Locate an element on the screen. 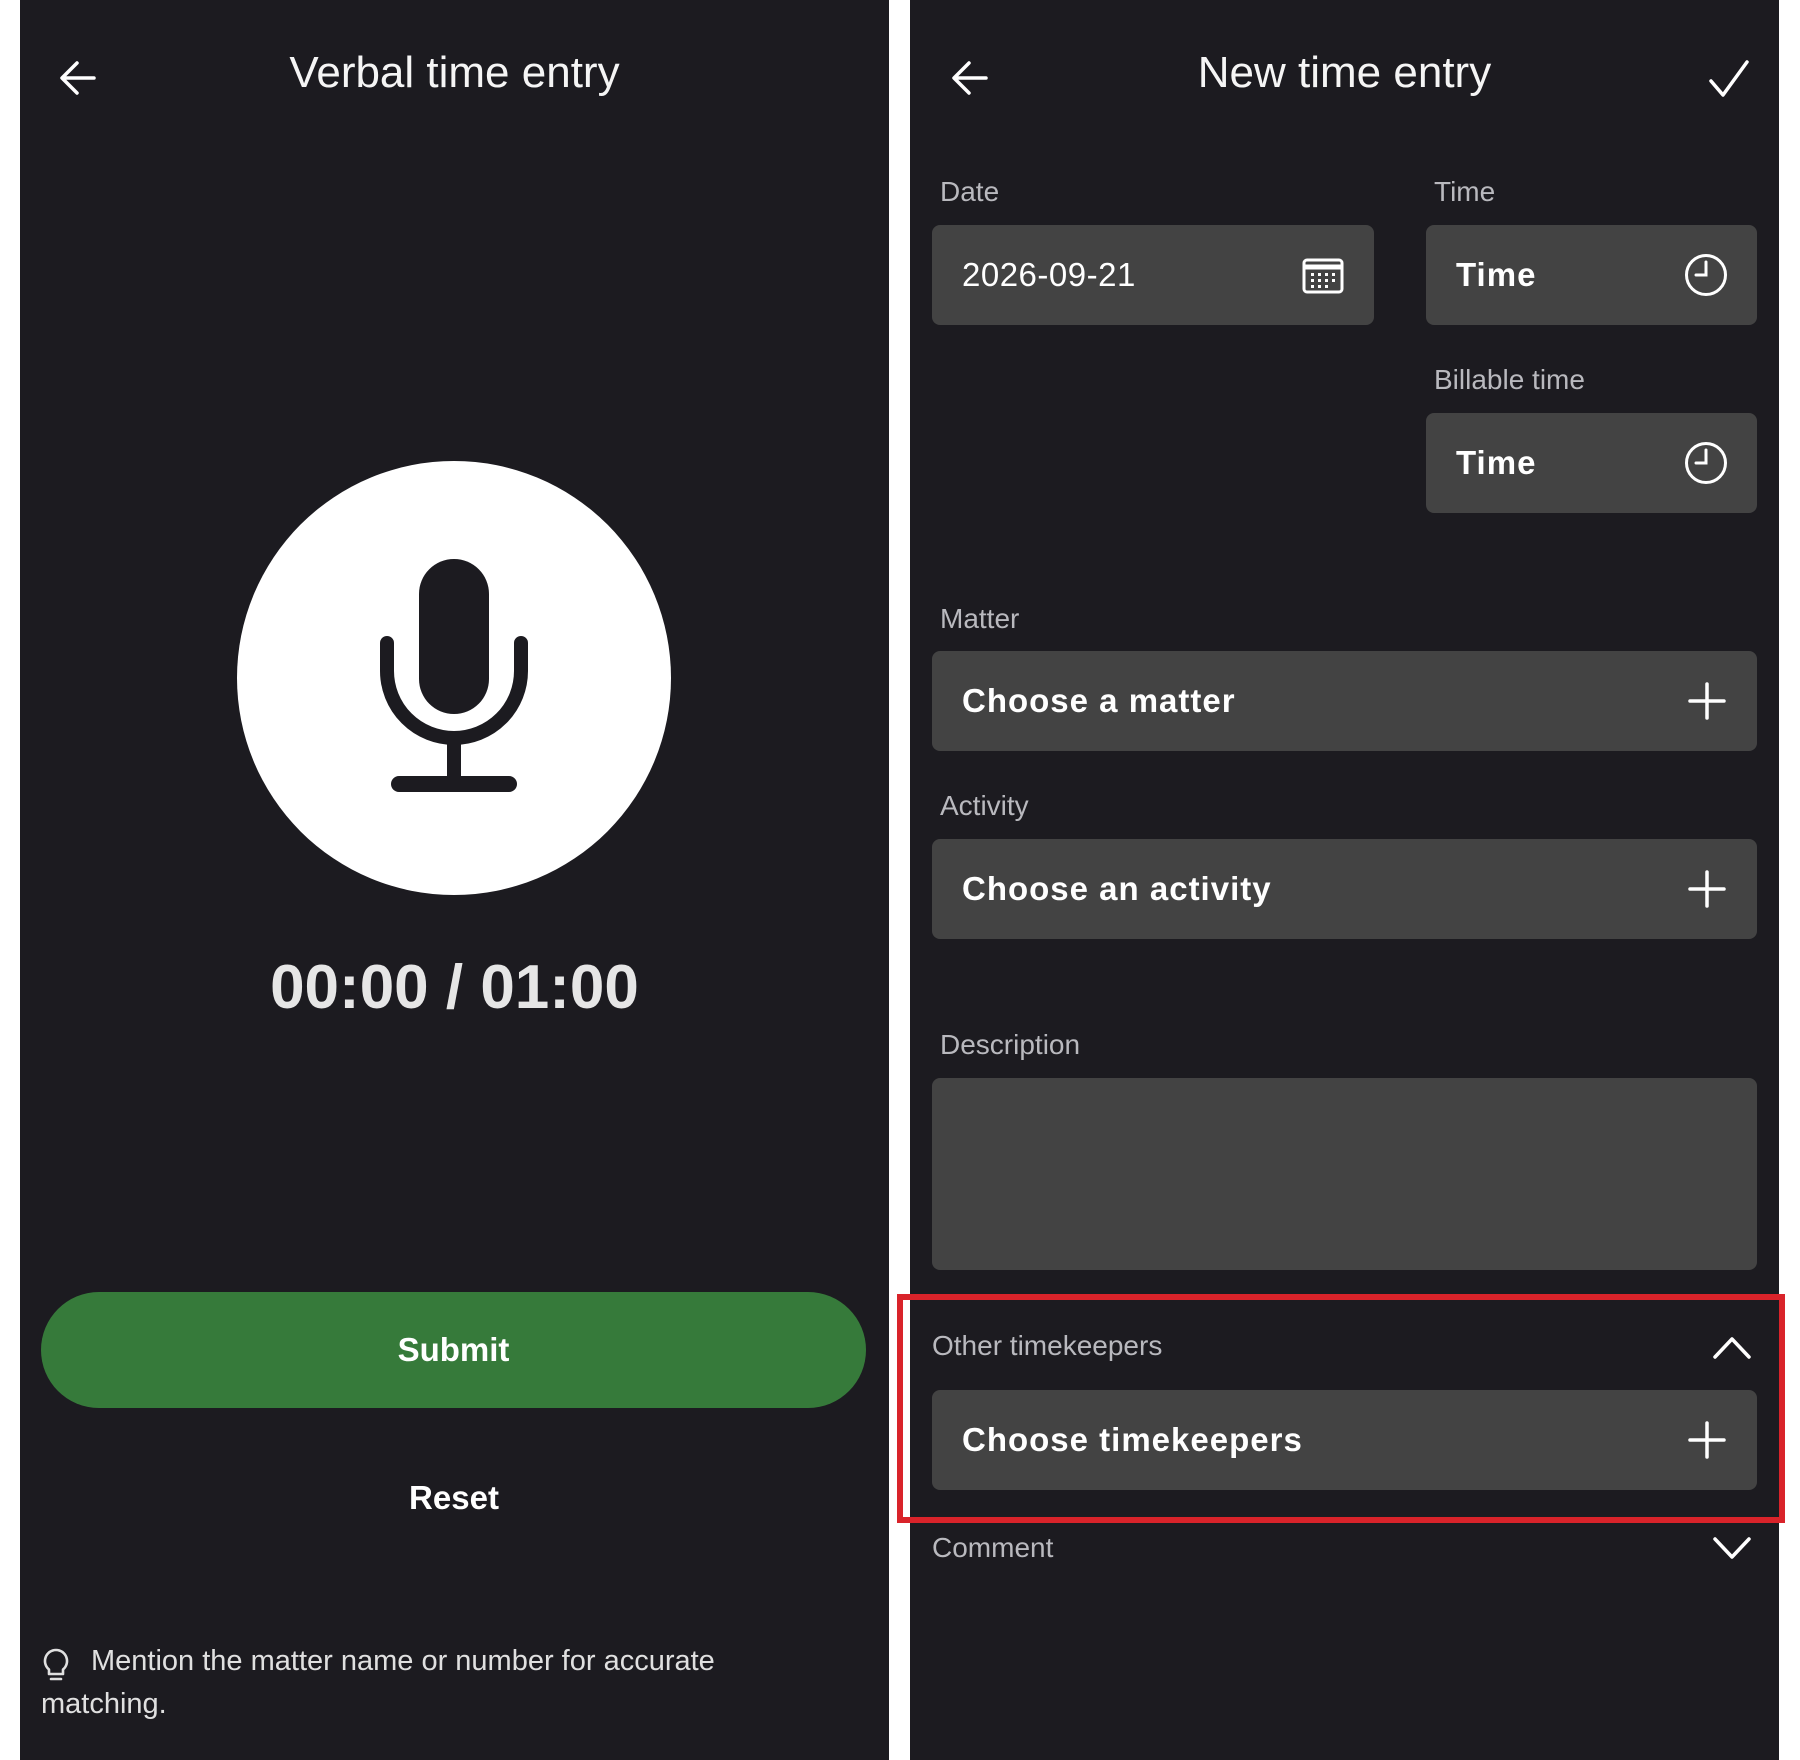 This screenshot has width=1800, height=1760. billable-time-value: Time is located at coordinates (1496, 462).